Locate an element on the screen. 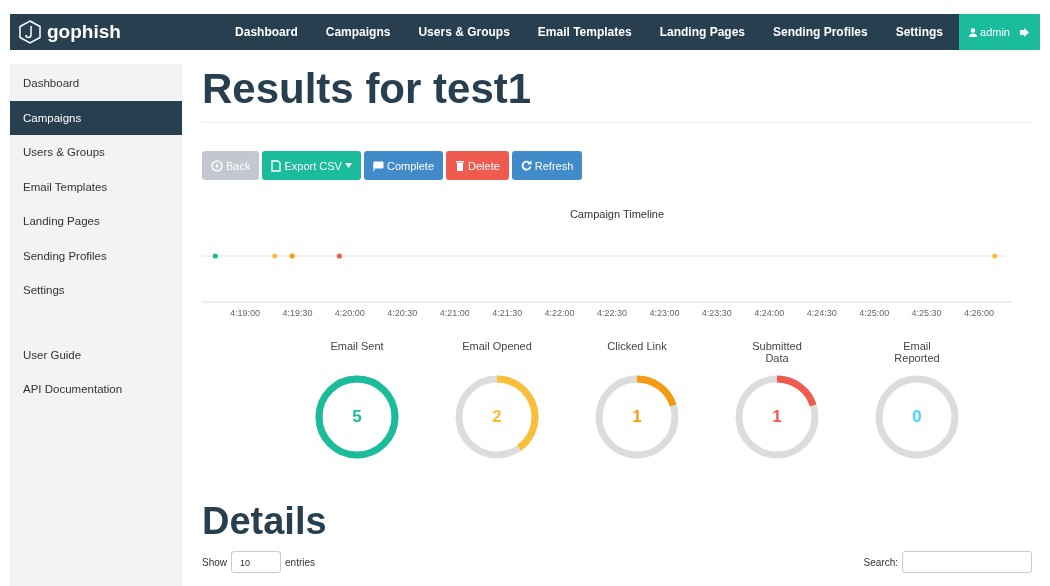 The height and width of the screenshot is (586, 1050). sidebar-item: Dashboard is located at coordinates (96, 83).